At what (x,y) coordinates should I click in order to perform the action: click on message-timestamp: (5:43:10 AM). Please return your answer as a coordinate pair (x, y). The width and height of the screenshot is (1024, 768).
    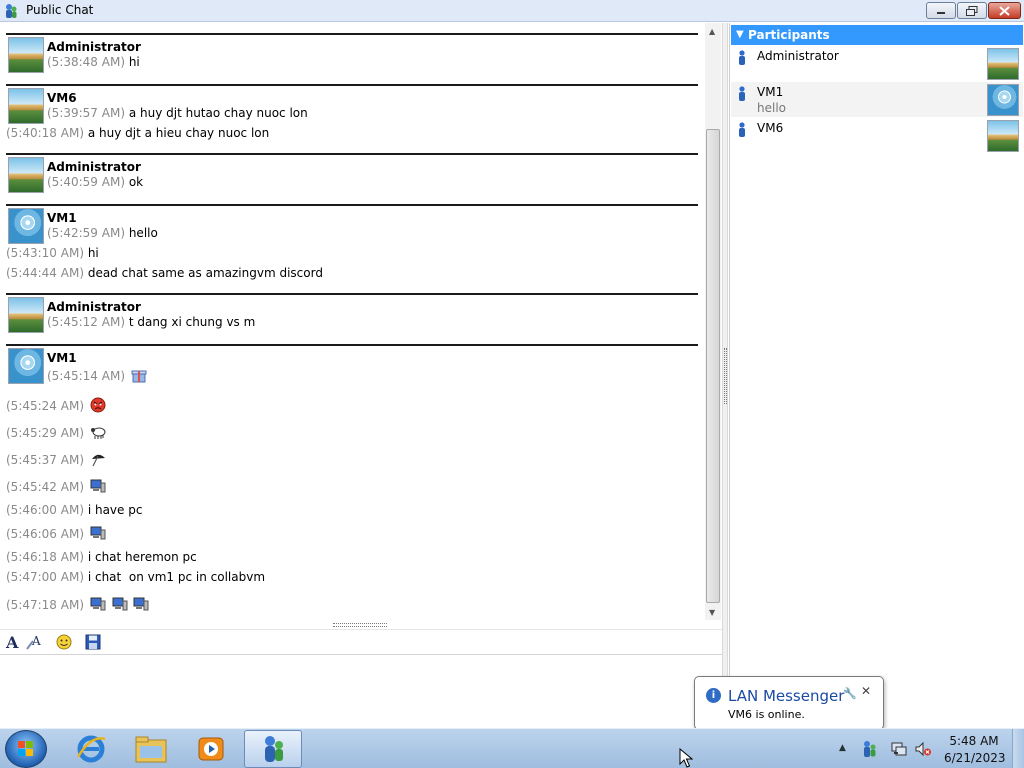
    Looking at the image, I should click on (45, 253).